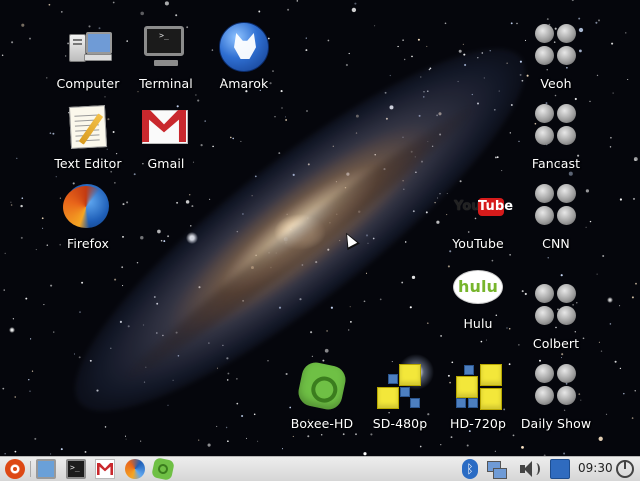 Image resolution: width=640 pixels, height=481 pixels. What do you see at coordinates (163, 469) in the screenshot?
I see `boxee-launcher-icon` at bounding box center [163, 469].